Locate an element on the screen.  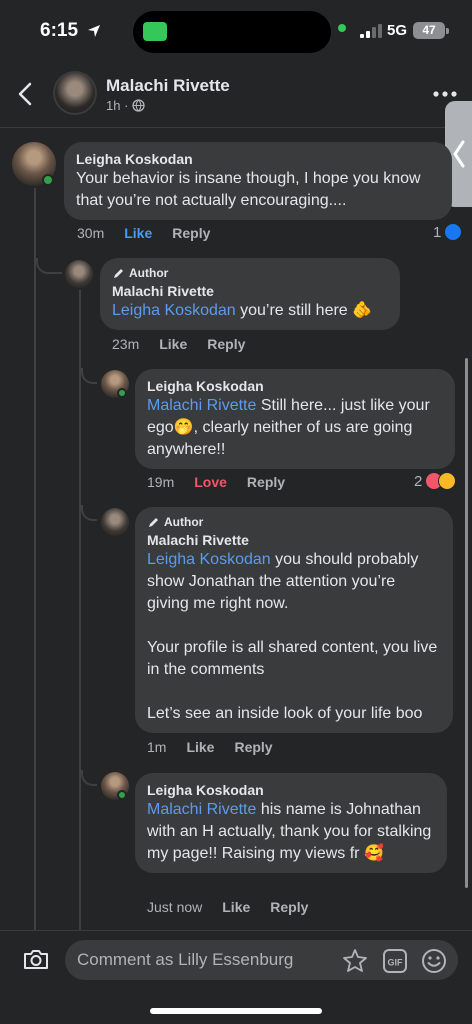
love-button: Love is located at coordinates (210, 482).